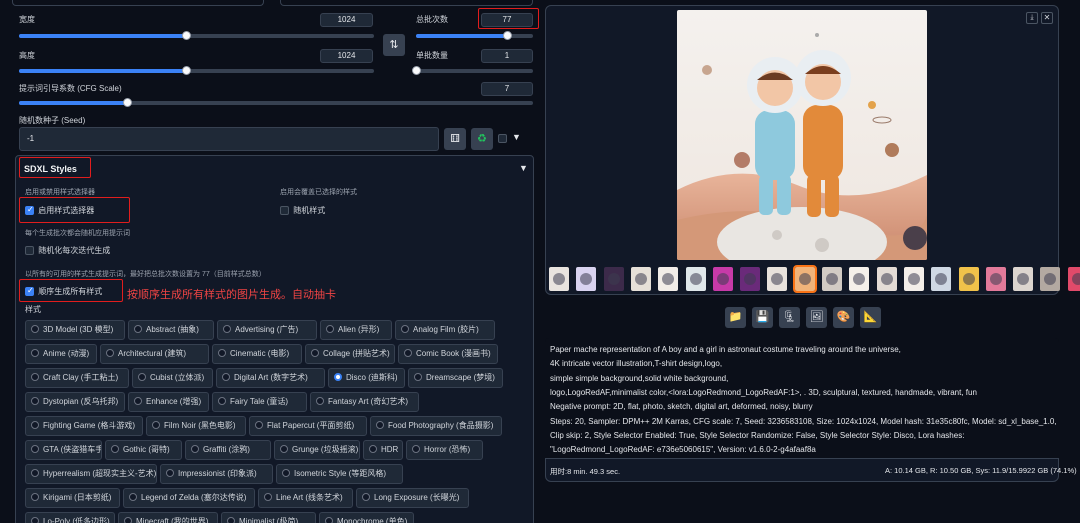 Image resolution: width=1080 pixels, height=523 pixels. I want to click on style-radio-option: Legend of Zelda (塞尔达传说), so click(189, 498).